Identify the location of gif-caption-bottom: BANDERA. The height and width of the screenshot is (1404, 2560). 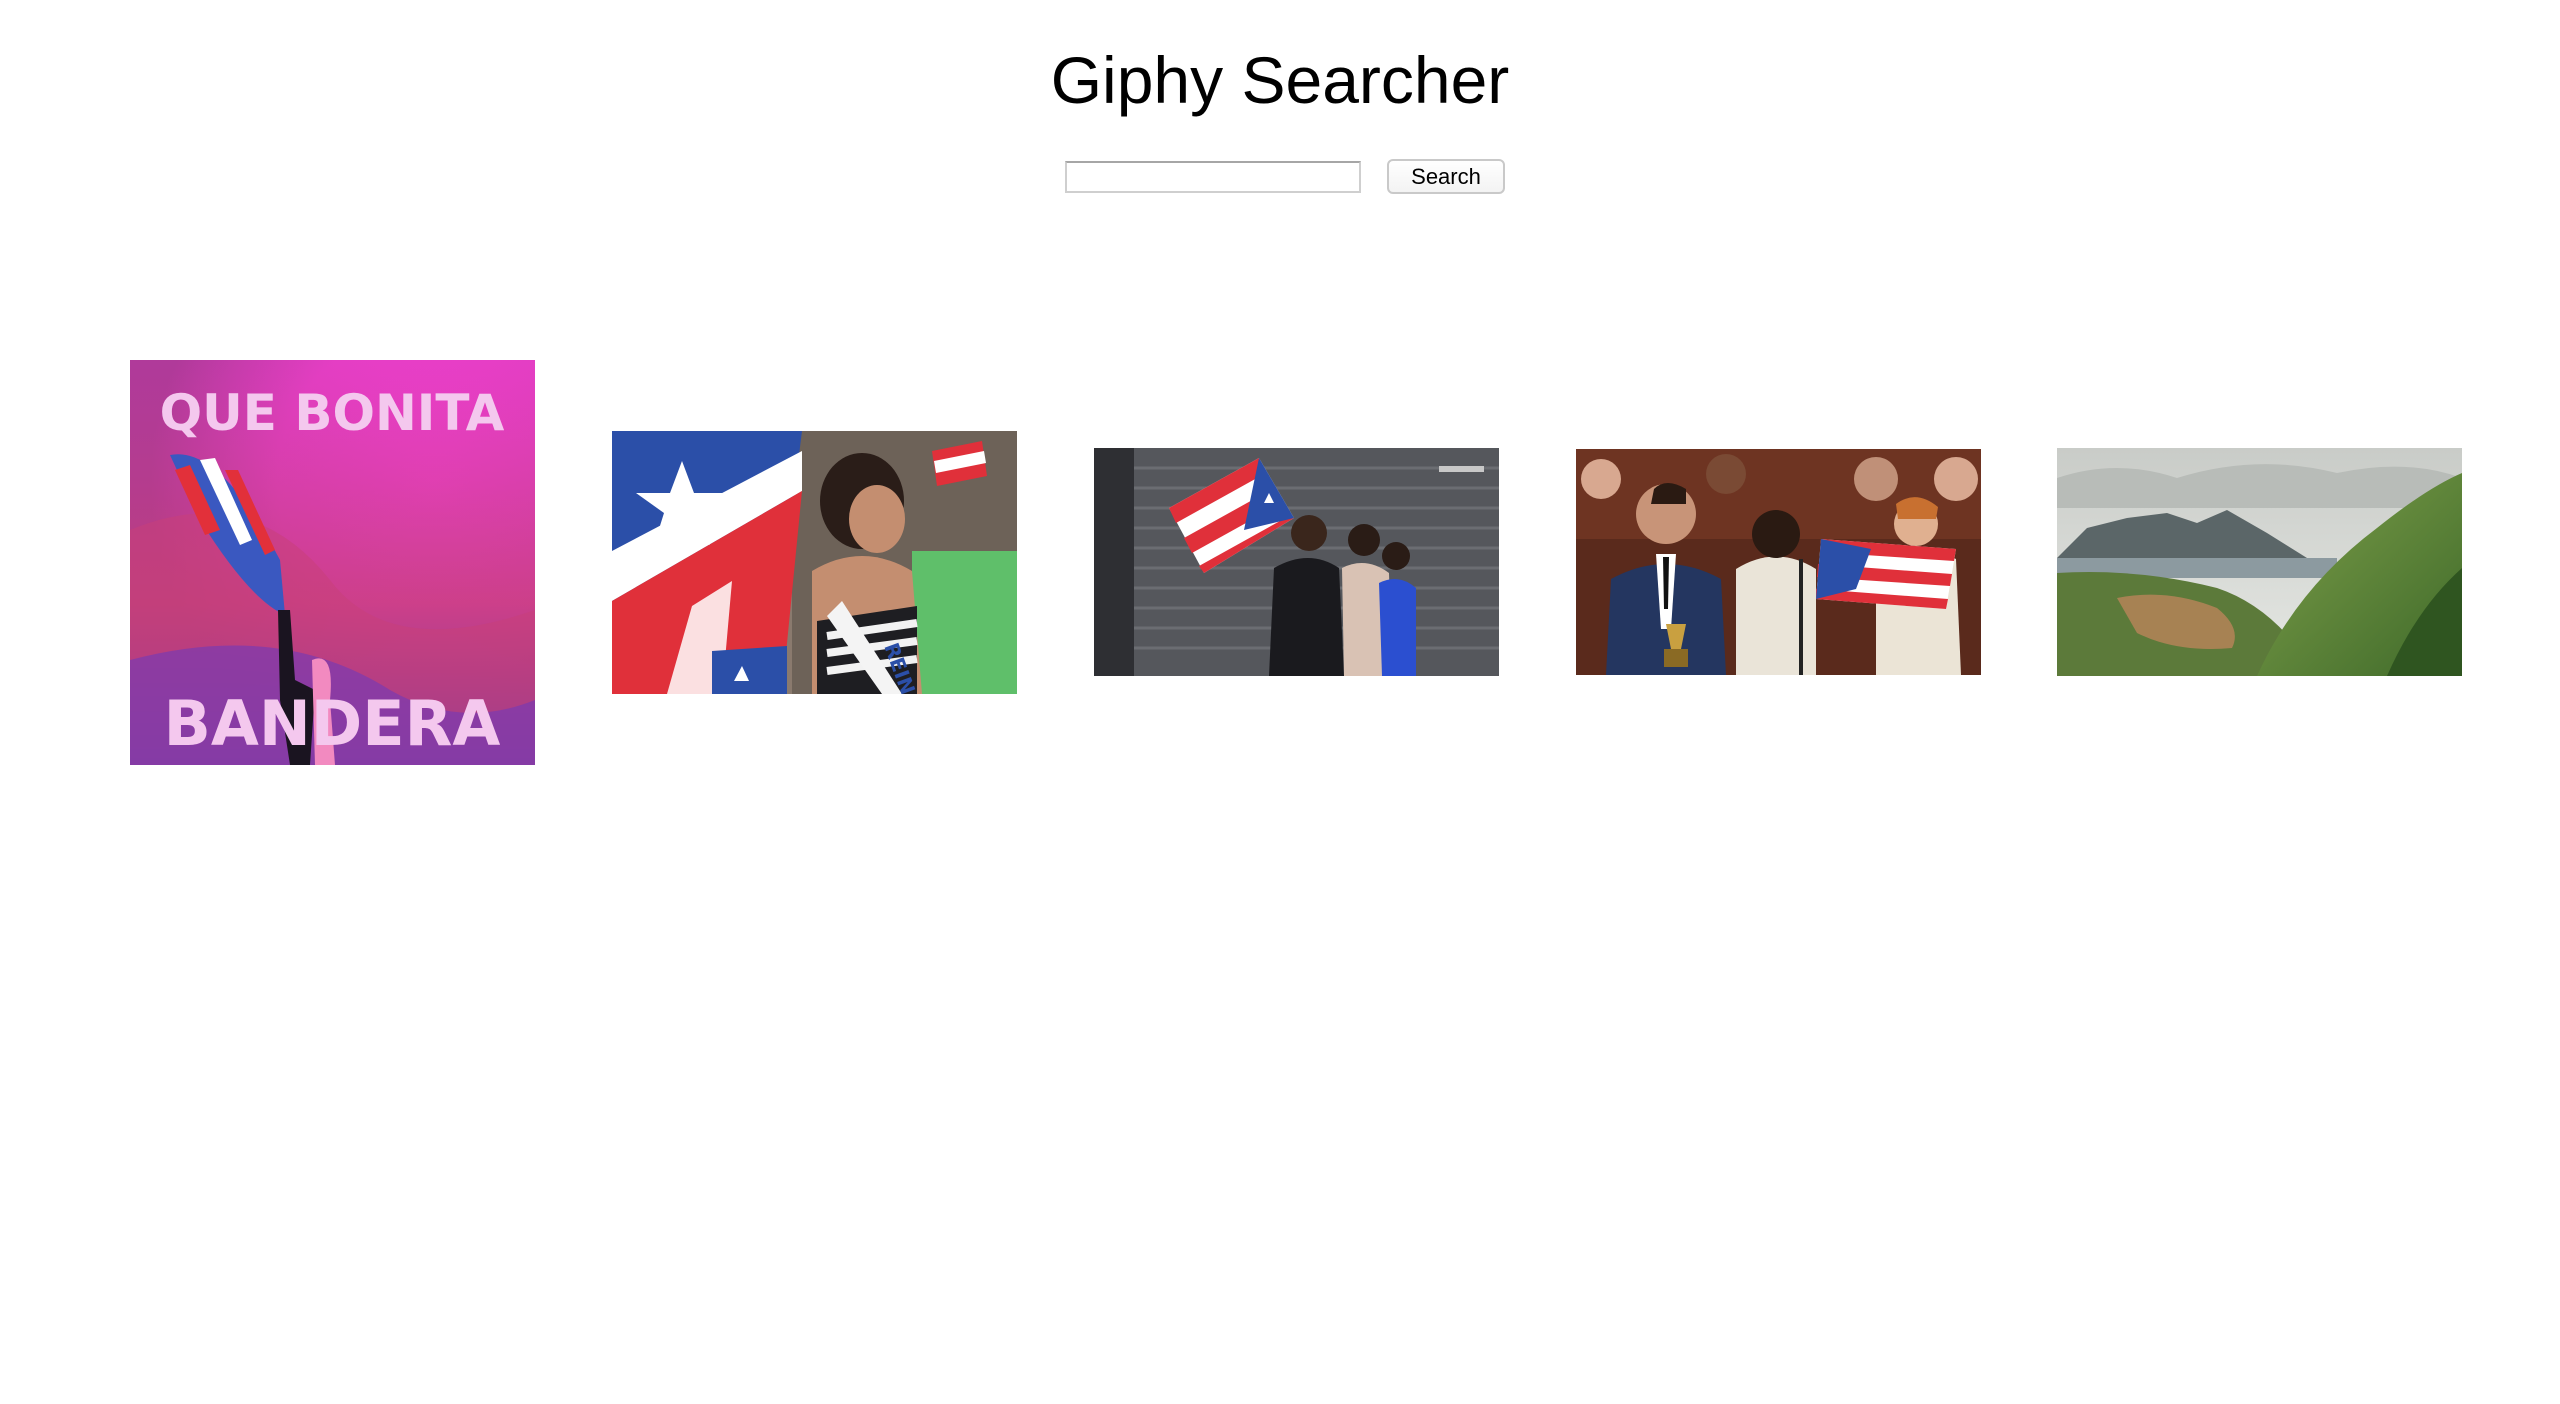
(332, 723).